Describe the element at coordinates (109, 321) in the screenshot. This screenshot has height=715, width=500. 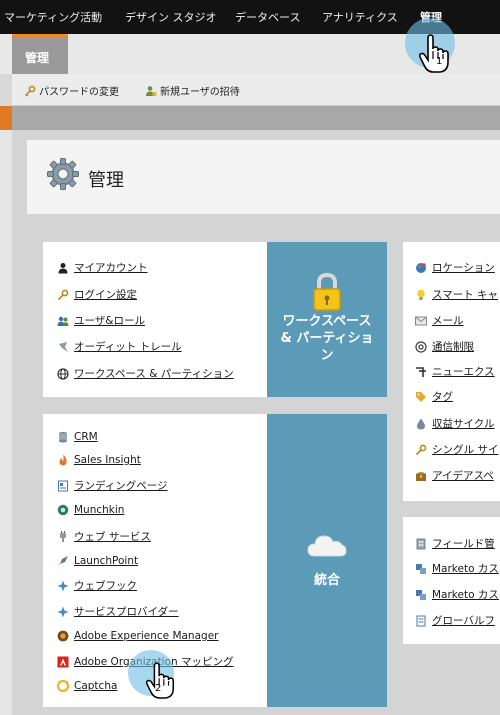
I see `users-roles-label: ユーザ&ロール` at that location.